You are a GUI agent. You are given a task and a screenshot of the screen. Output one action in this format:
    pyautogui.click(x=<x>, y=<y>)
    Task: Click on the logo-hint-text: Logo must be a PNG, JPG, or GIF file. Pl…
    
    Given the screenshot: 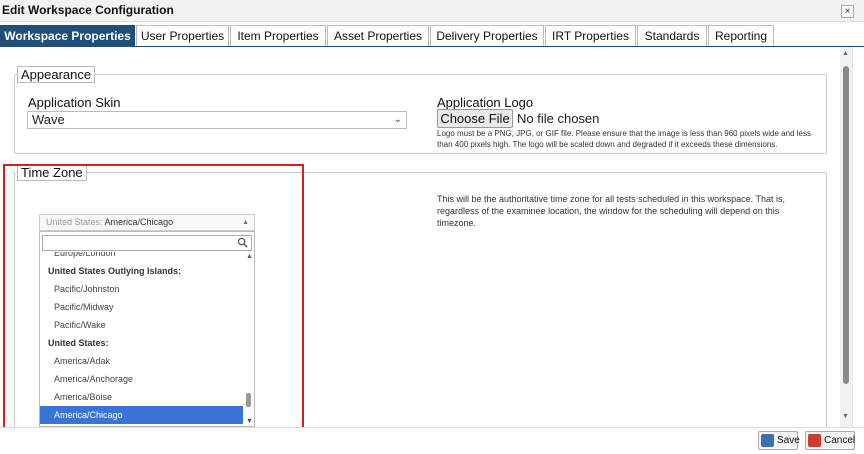 What is the action you would take?
    pyautogui.click(x=624, y=139)
    